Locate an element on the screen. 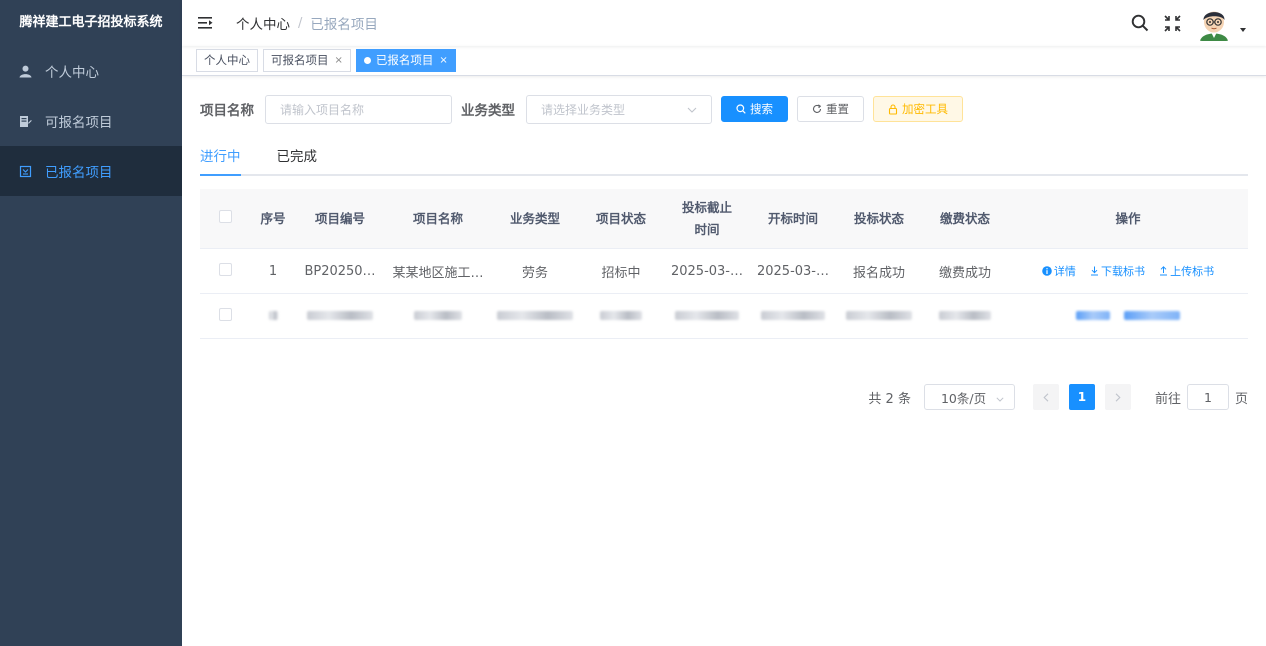  prev-page-button is located at coordinates (1045, 397).